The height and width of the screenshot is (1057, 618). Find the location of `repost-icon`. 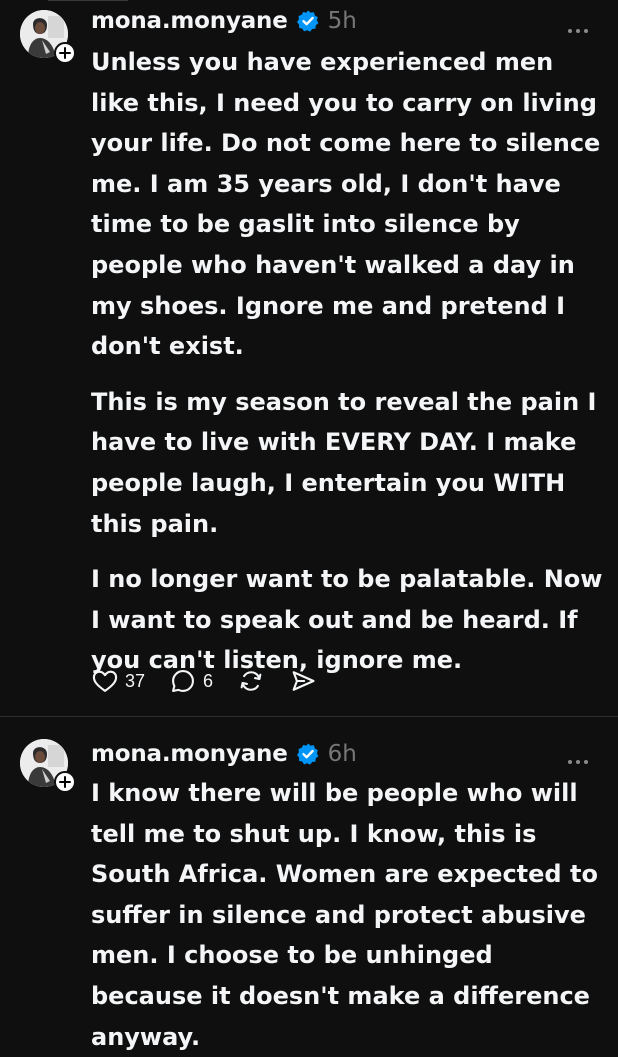

repost-icon is located at coordinates (251, 681).